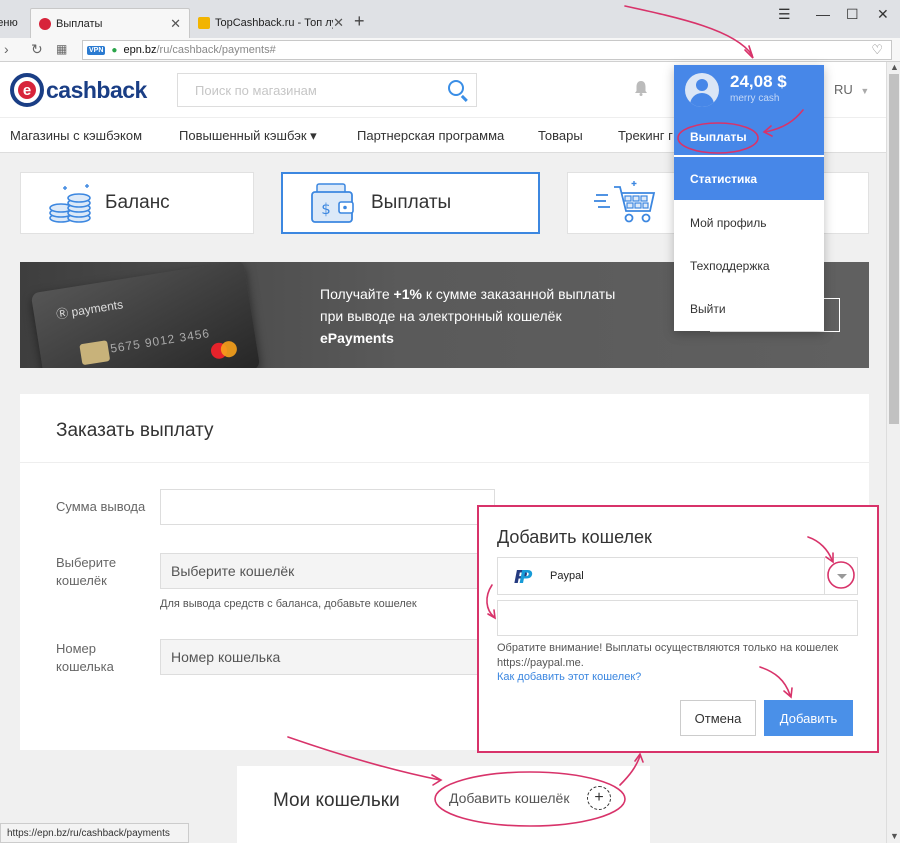 This screenshot has height=843, width=900. I want to click on payouts-card-label: Выплаты, so click(411, 202).